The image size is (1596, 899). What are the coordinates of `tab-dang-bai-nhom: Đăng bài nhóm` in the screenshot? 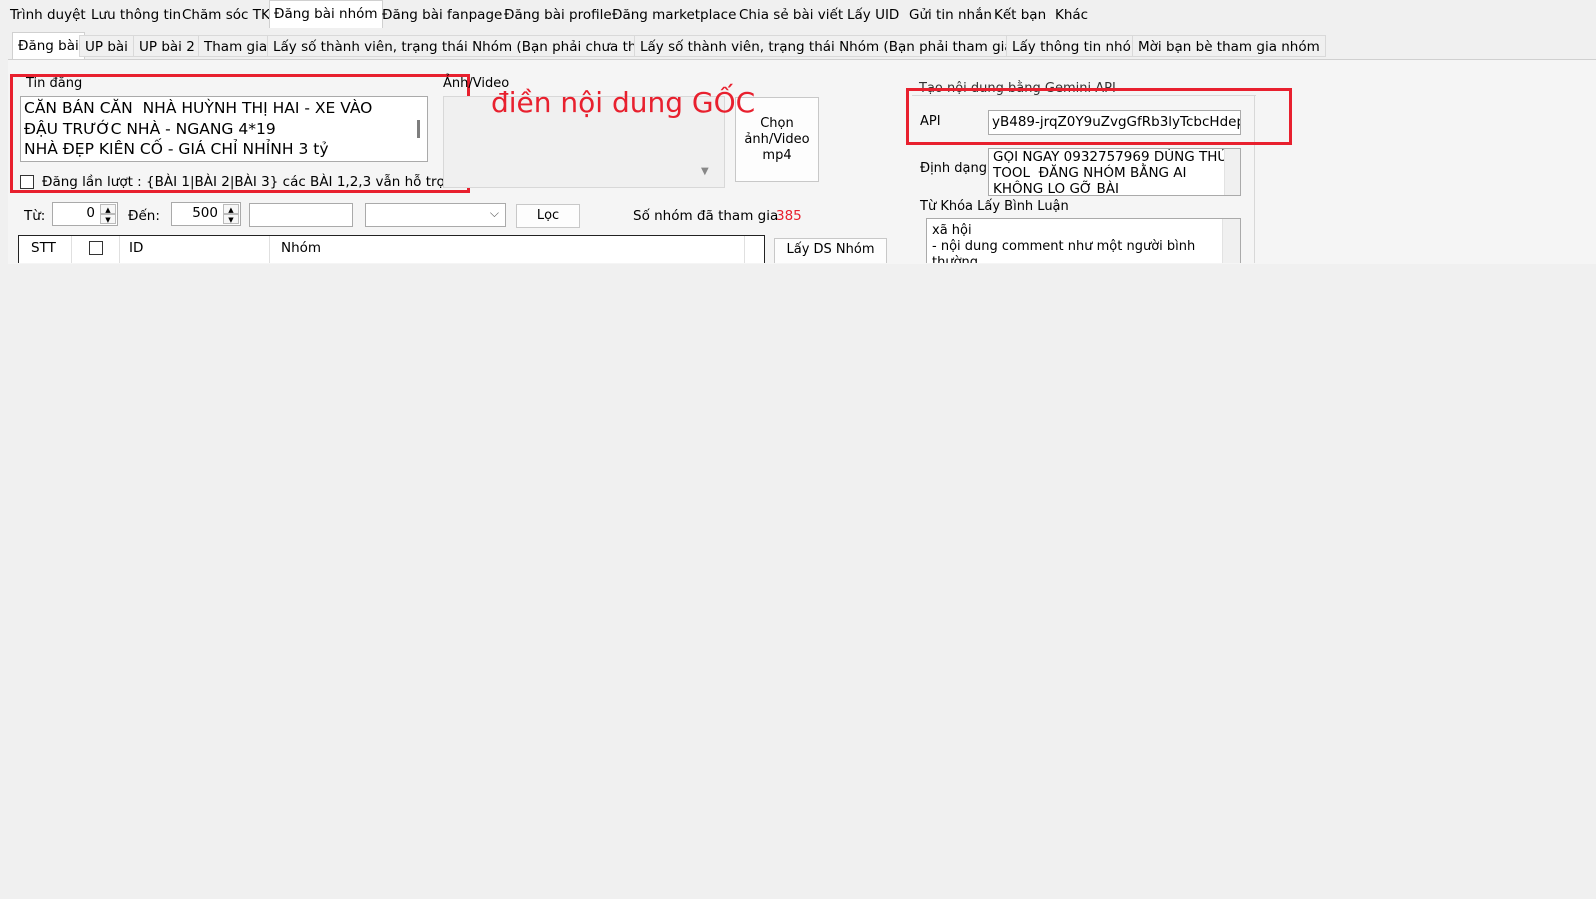 It's located at (326, 14).